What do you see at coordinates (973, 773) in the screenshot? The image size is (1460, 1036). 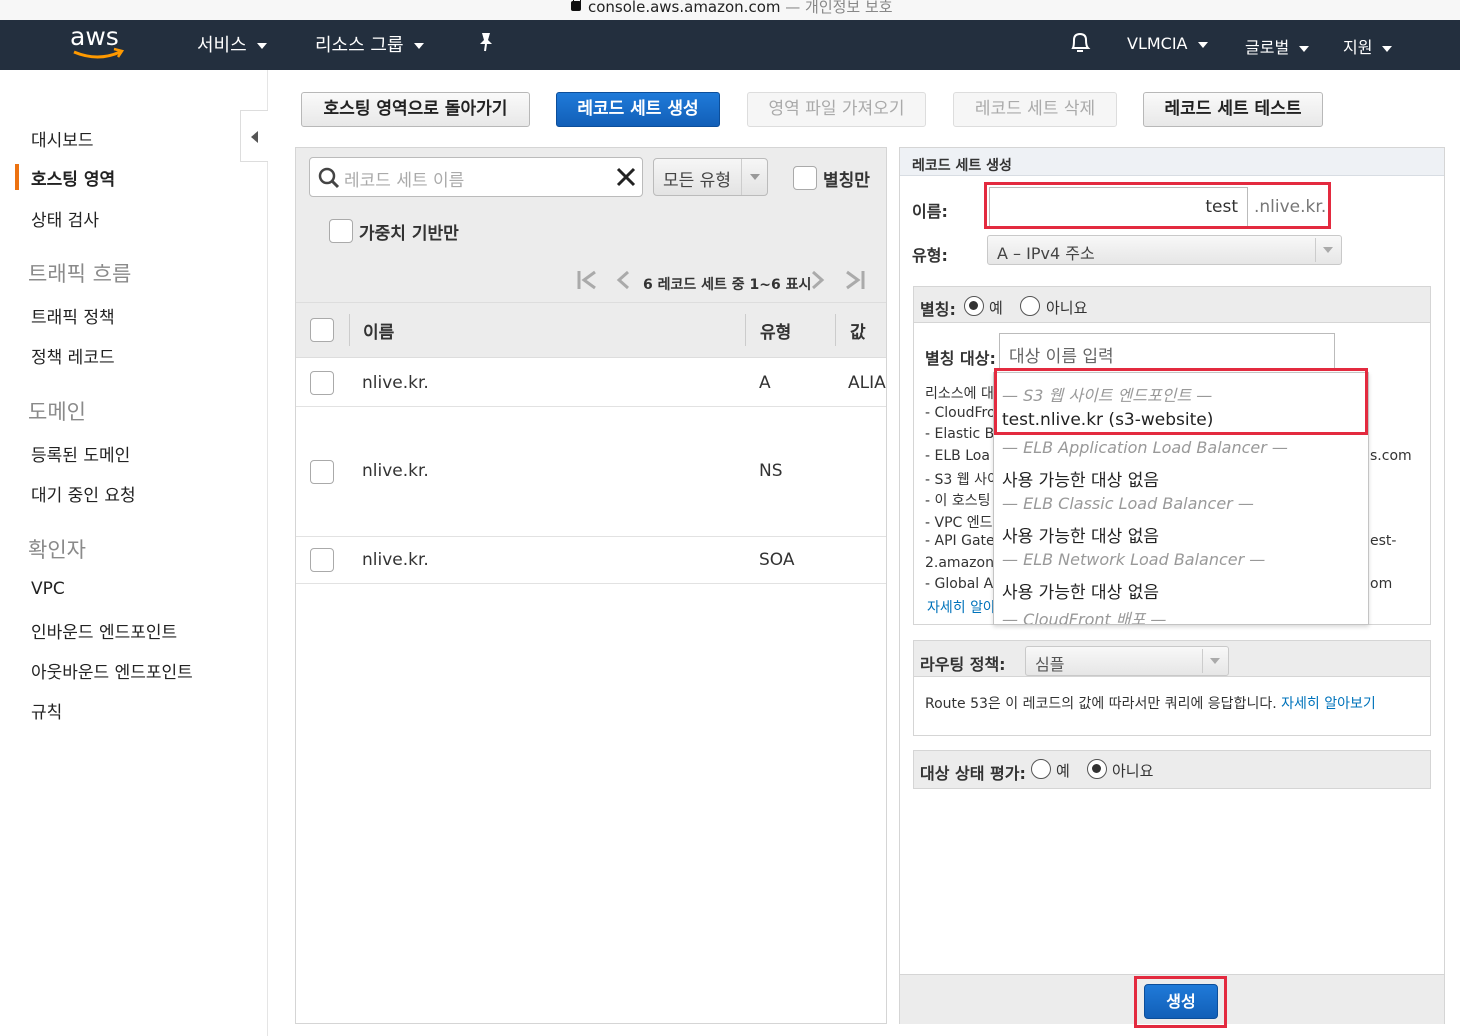 I see `health-evaluation-label: 대상 상태 평가:` at bounding box center [973, 773].